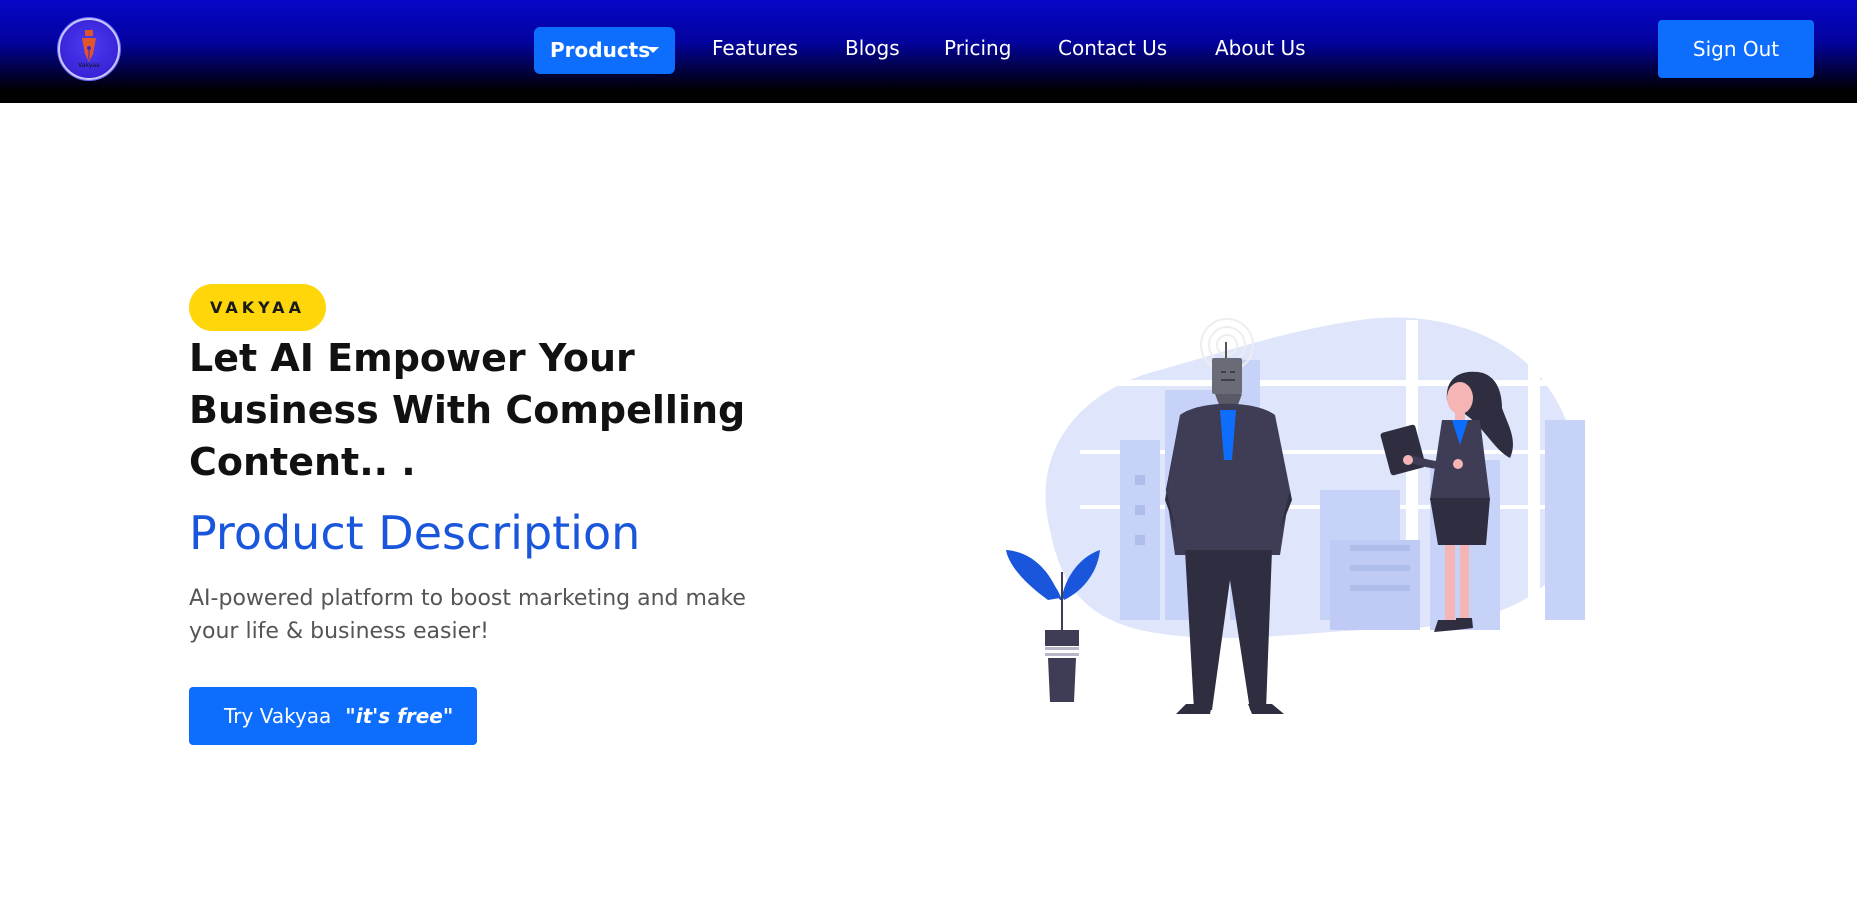  I want to click on nav-link-pricing: Pricing, so click(977, 48).